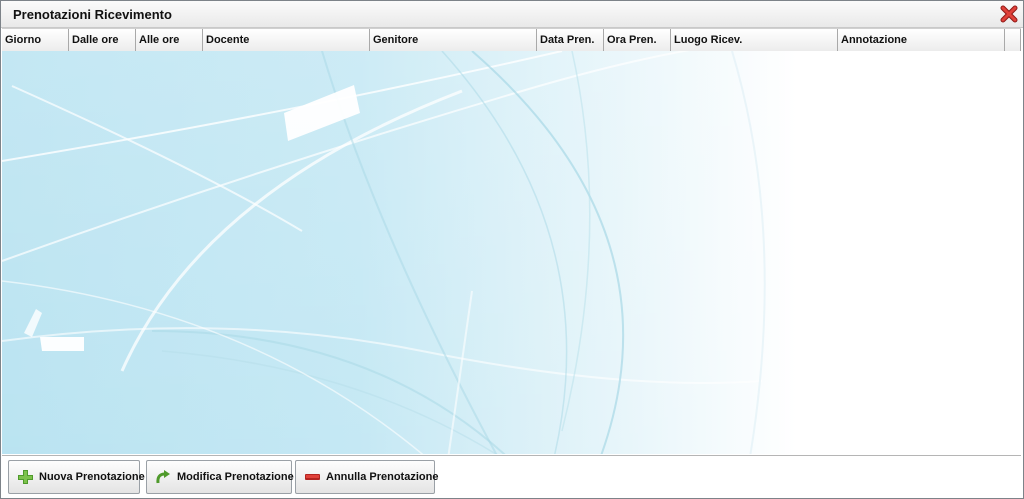  I want to click on title-bar: Prenotazioni Ricevimento, so click(512, 14).